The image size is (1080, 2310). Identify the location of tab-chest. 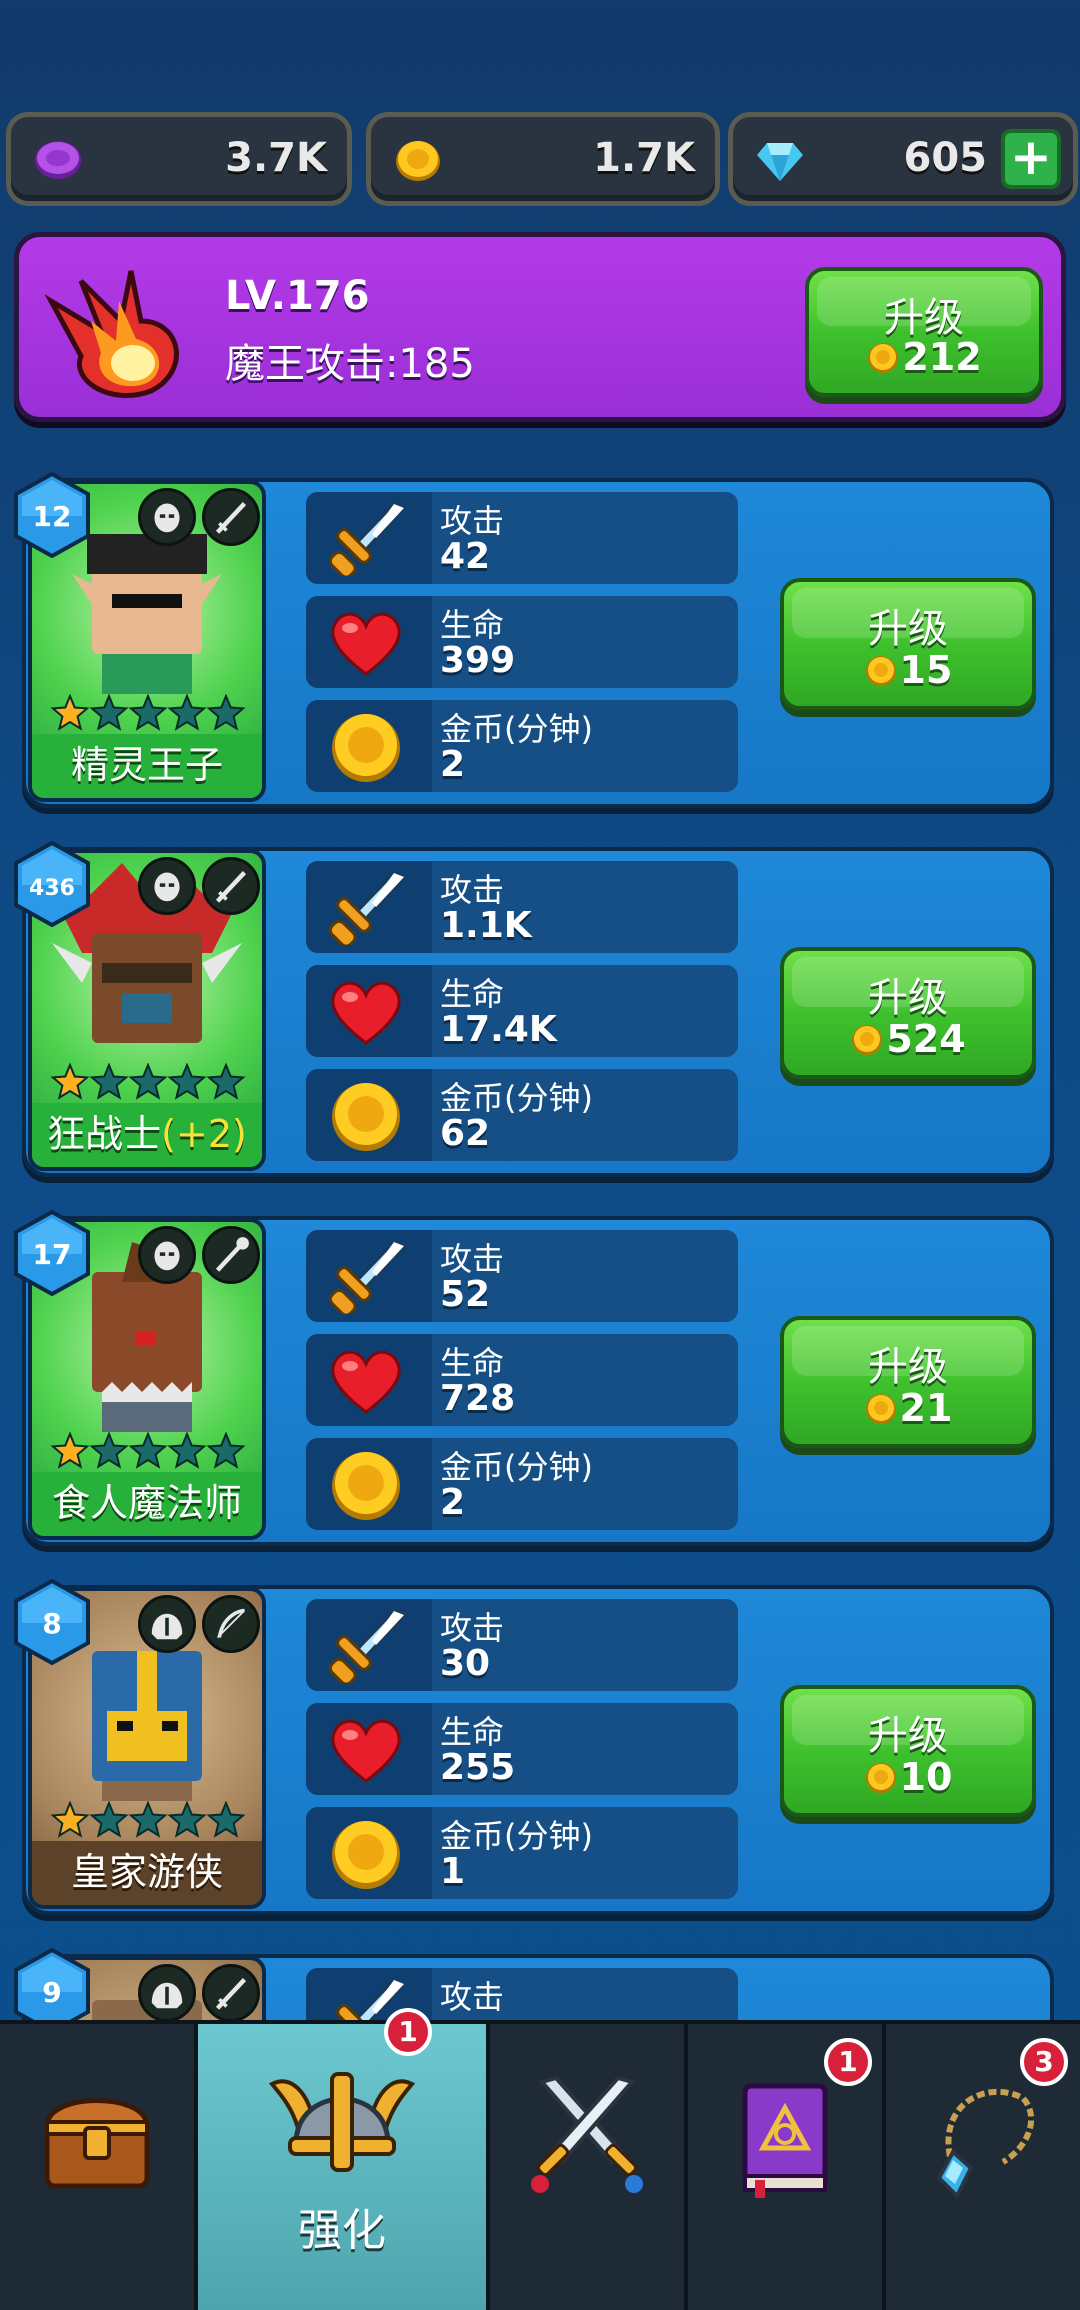
(99, 2167).